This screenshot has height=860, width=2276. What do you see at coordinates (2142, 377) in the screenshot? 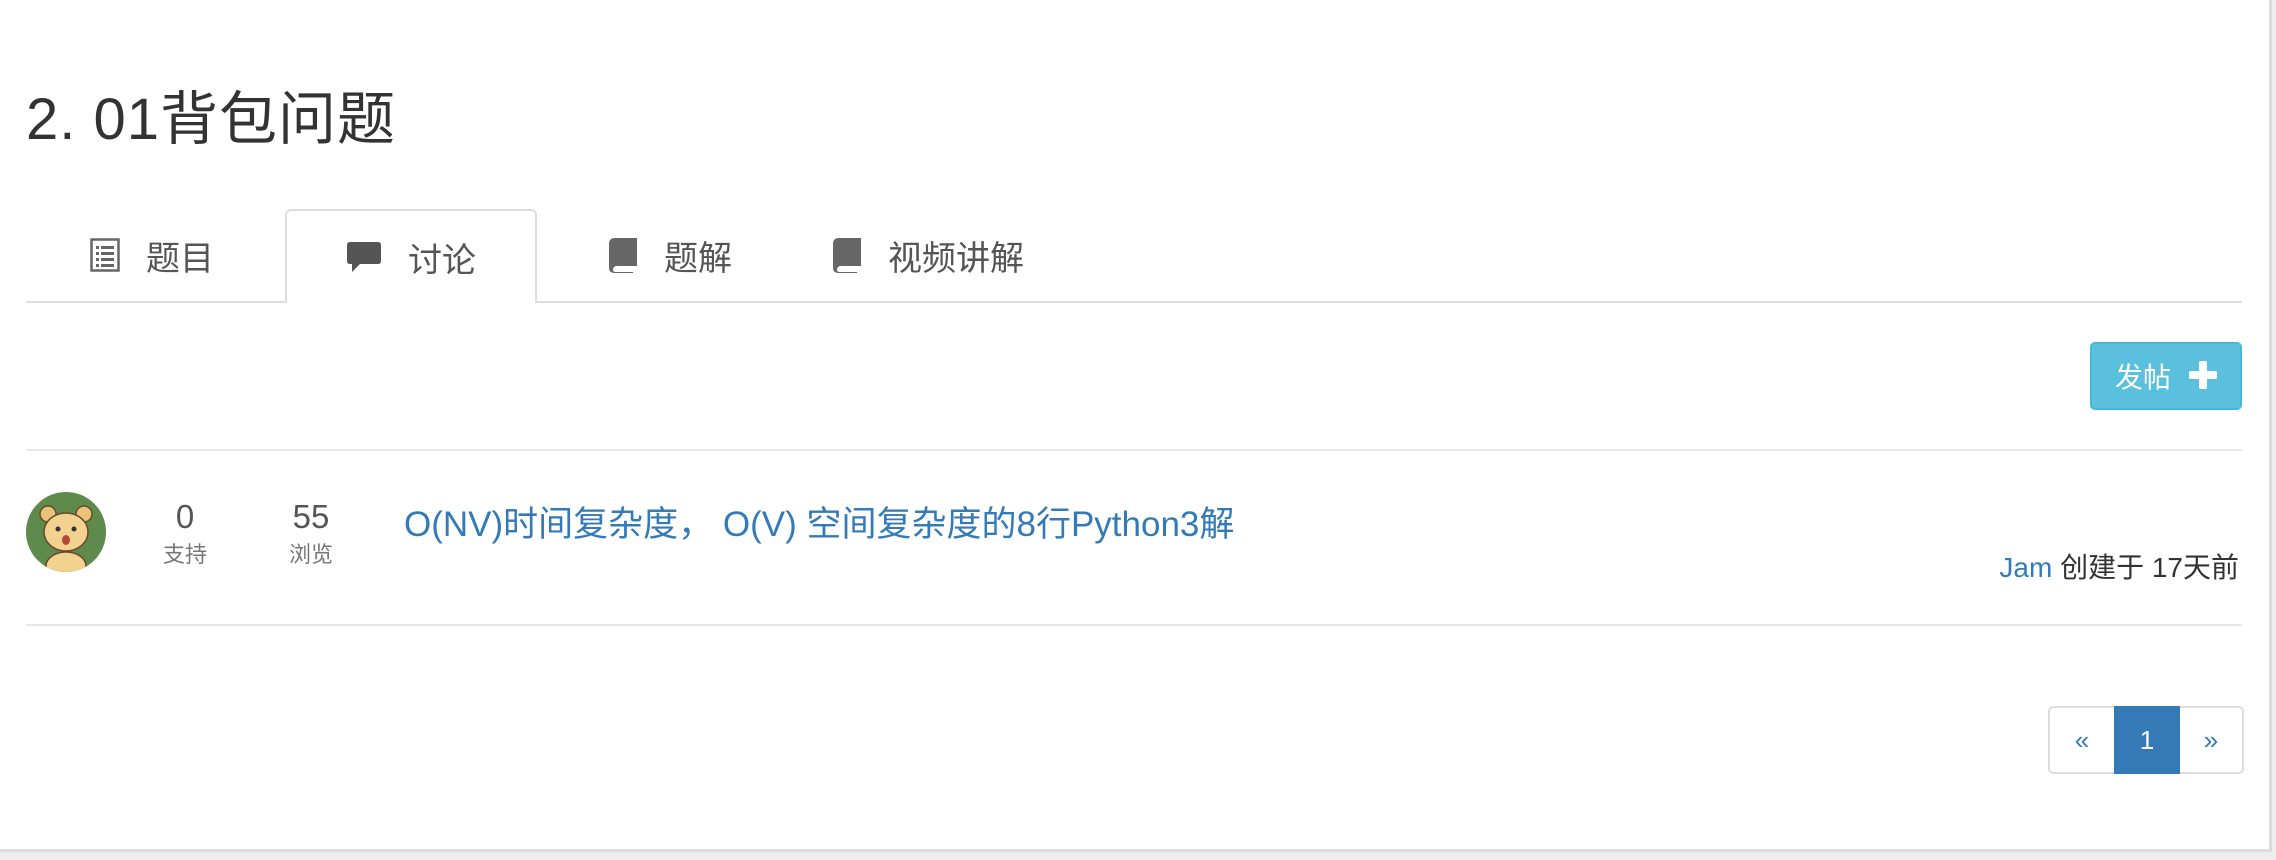
I see `new-post-label: 发帖` at bounding box center [2142, 377].